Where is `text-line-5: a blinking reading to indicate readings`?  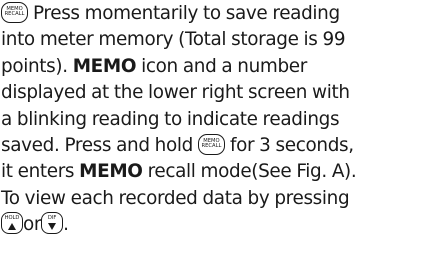
text-line-5: a blinking reading to indicate readings is located at coordinates (170, 119).